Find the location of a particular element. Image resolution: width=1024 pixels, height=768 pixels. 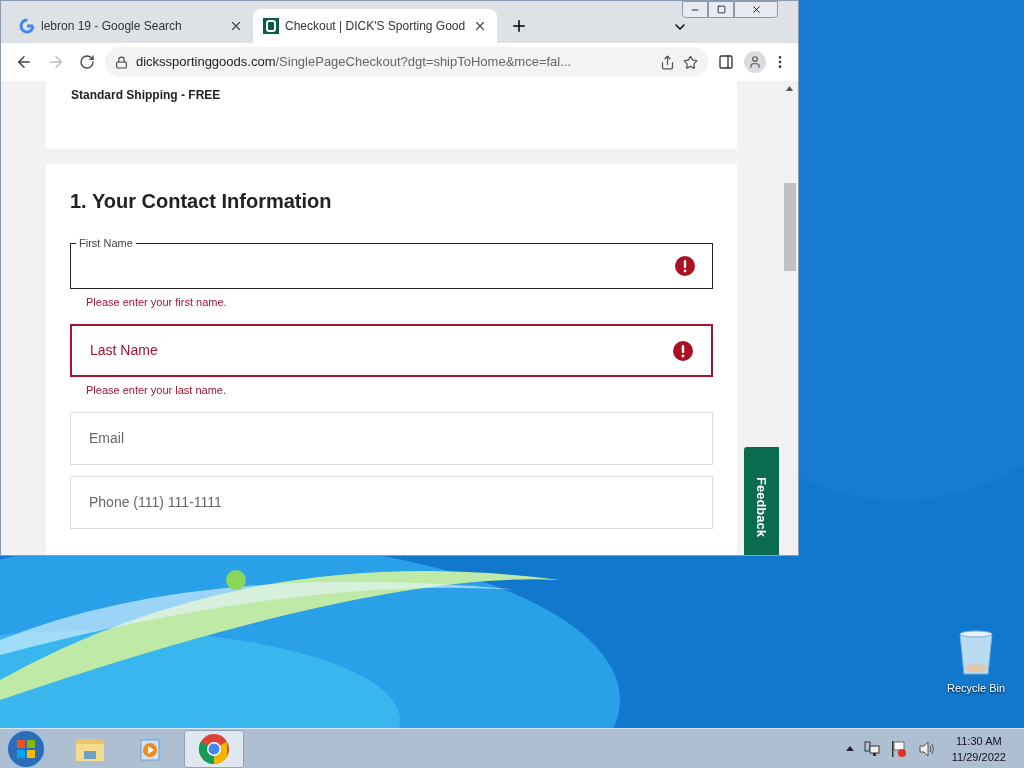

placeholder-text: Email is located at coordinates (106, 438).